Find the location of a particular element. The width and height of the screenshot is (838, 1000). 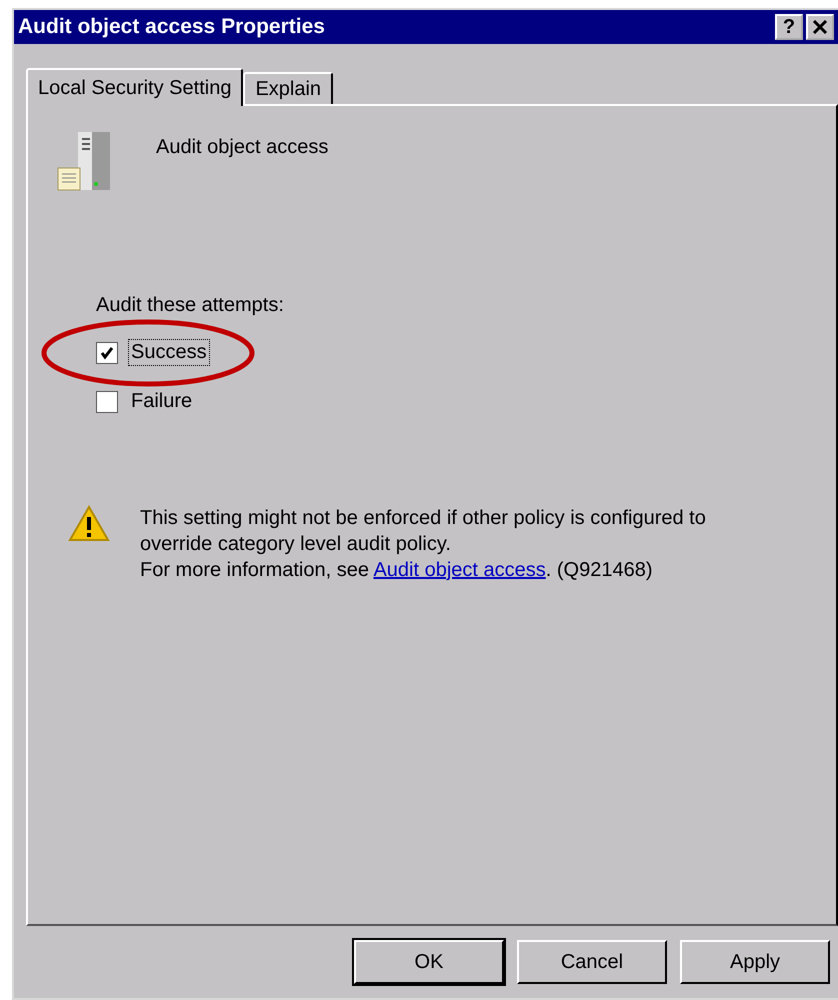

policy-name: Audit object access is located at coordinates (242, 147).